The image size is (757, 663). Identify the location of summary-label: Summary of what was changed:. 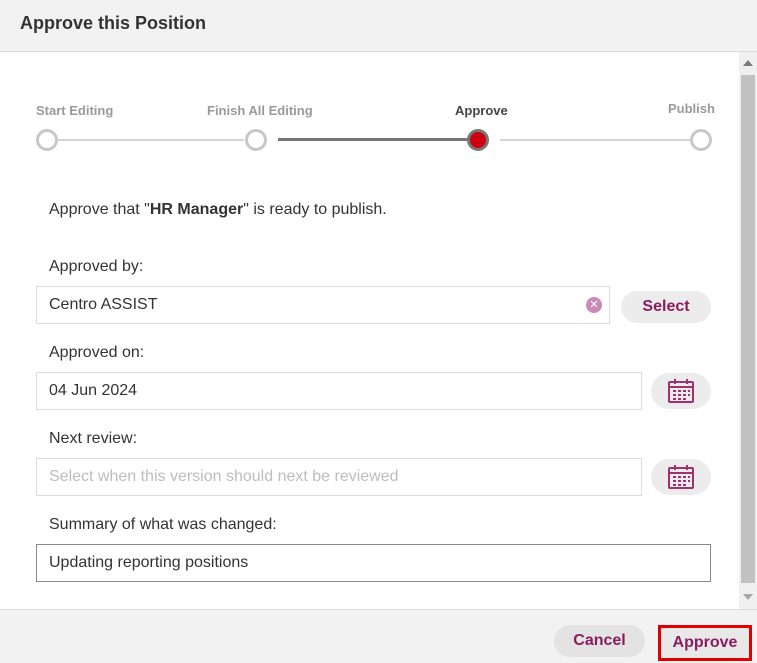
(163, 524).